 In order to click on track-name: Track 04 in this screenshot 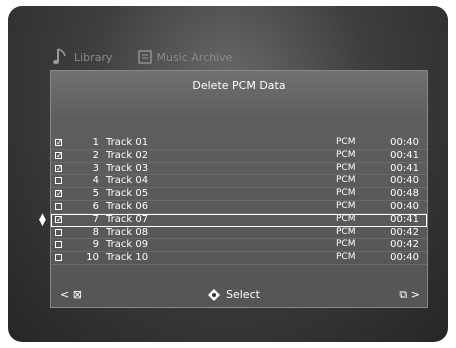, I will do `click(127, 181)`.